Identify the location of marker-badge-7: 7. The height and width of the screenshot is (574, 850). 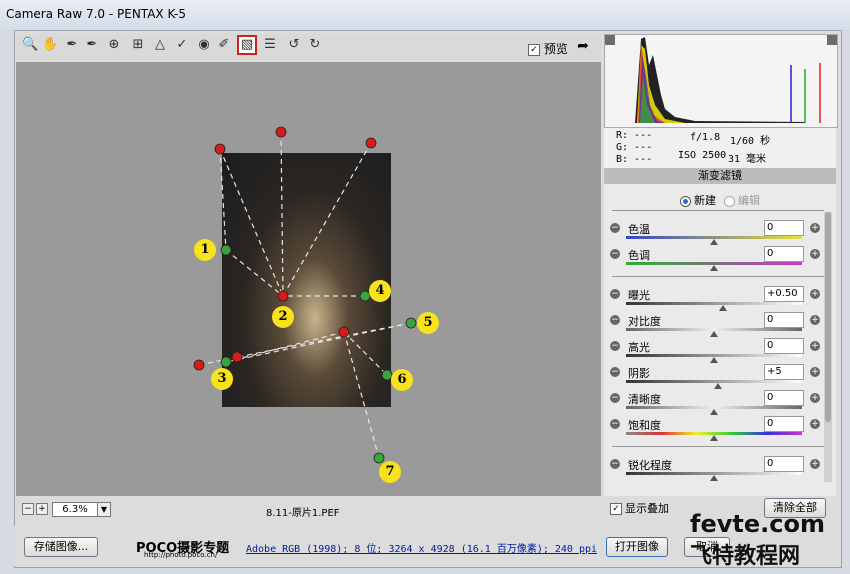
(390, 472).